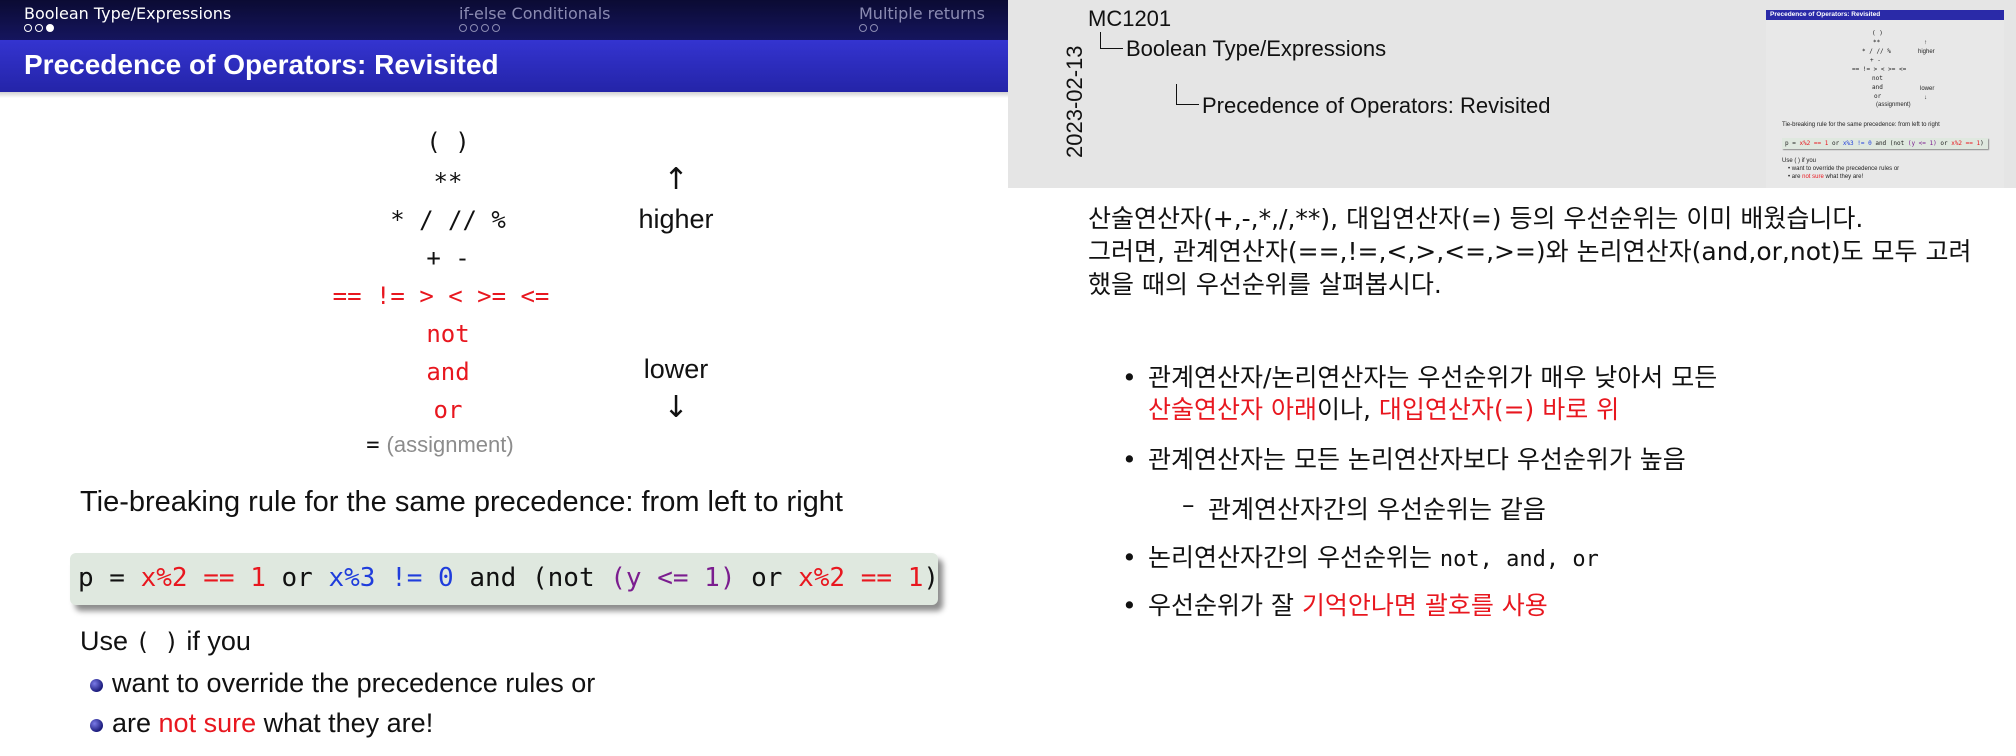  Describe the element at coordinates (1788, 161) in the screenshot. I see `thumbnail-text: Use` at that location.